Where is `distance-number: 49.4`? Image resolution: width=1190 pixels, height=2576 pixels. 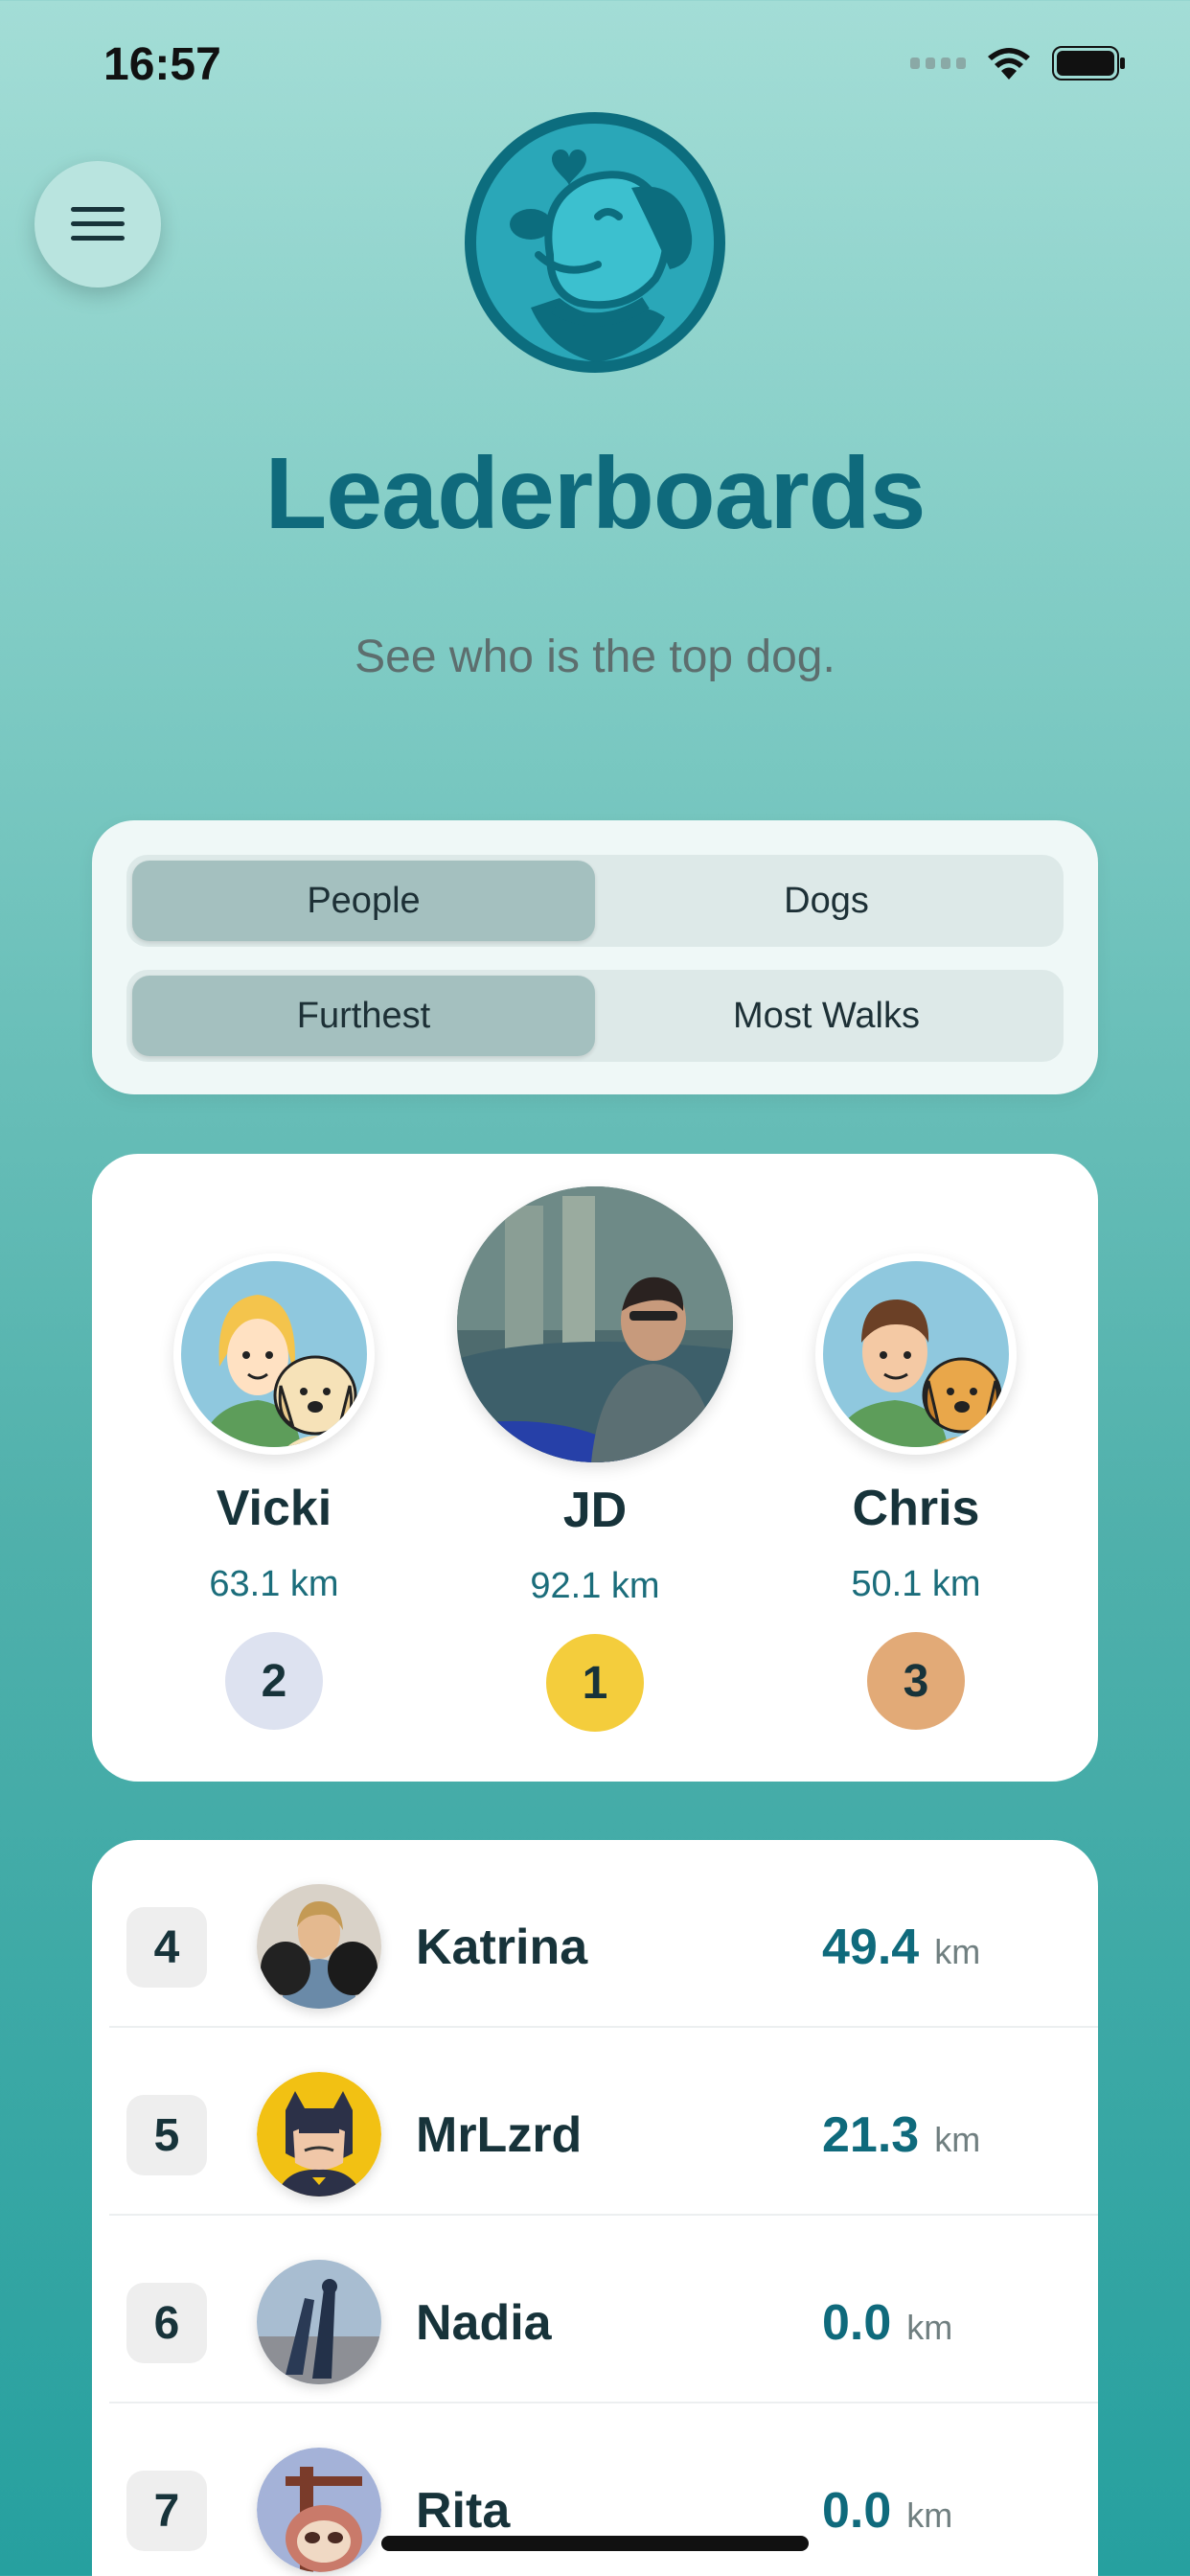 distance-number: 49.4 is located at coordinates (871, 1947).